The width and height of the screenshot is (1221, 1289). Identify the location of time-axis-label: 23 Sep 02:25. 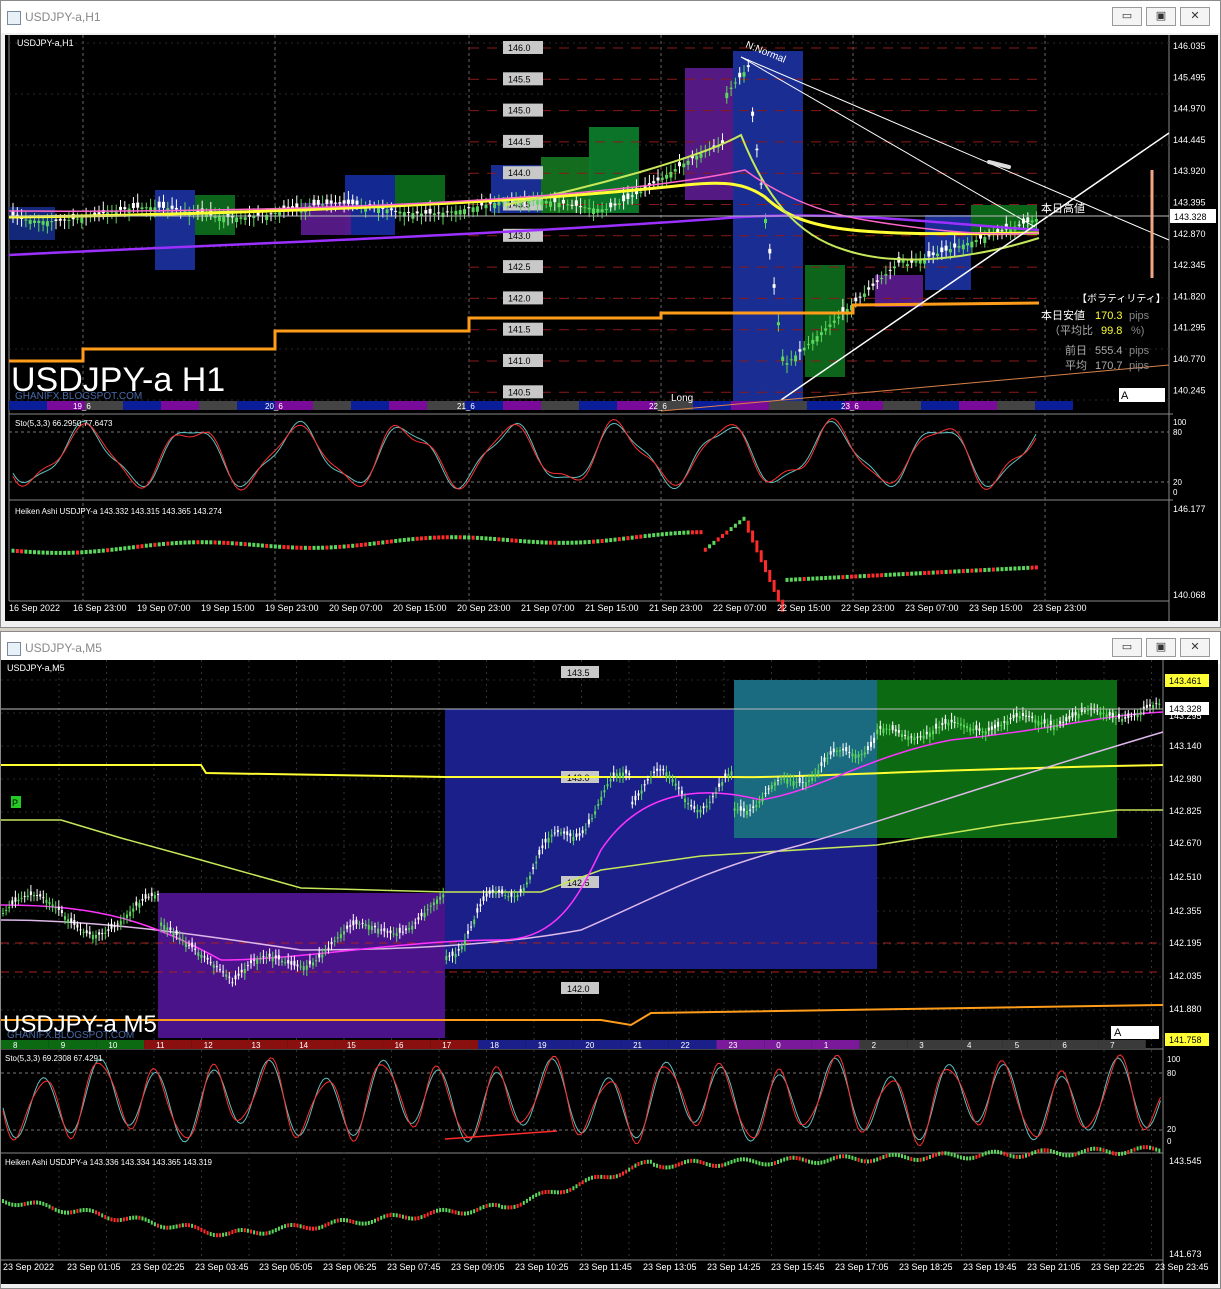
(158, 1267).